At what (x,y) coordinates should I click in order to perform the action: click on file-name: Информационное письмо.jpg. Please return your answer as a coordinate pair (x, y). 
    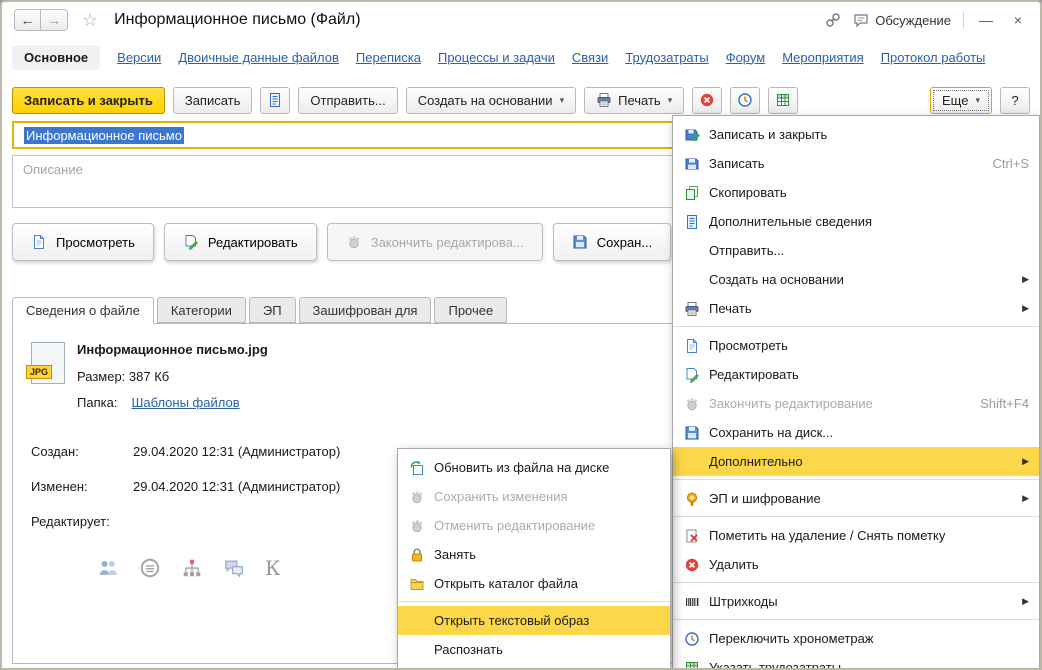
    Looking at the image, I should click on (172, 349).